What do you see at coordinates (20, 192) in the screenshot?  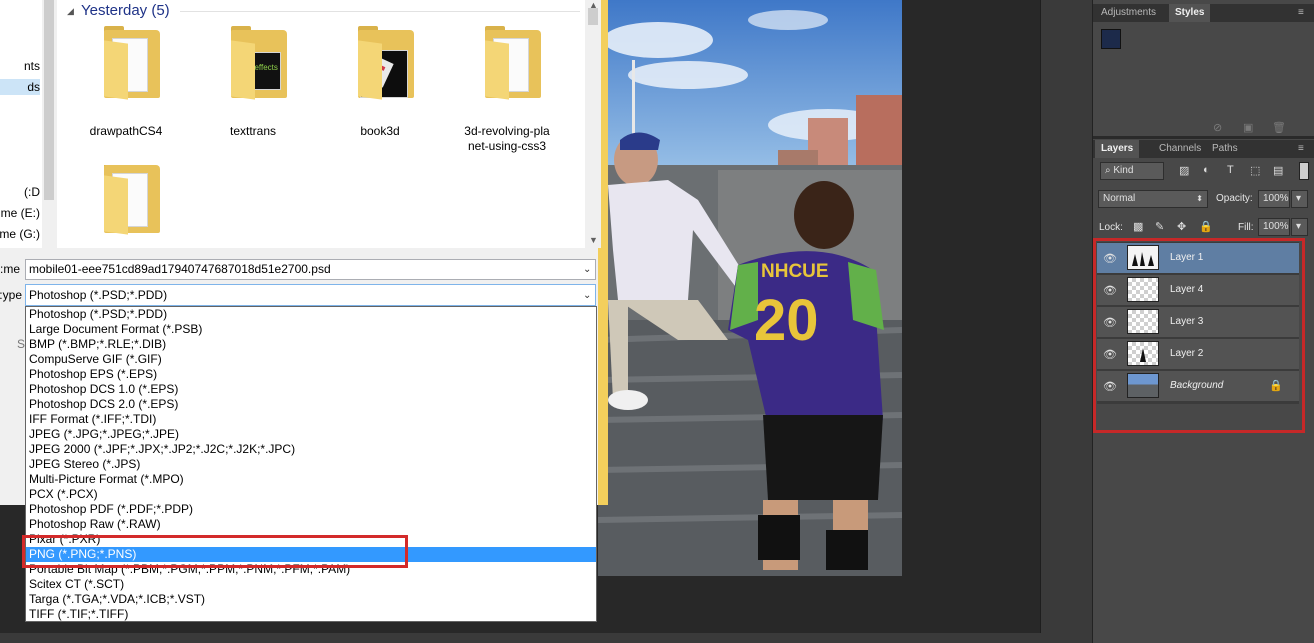 I see `nav-item: D:)` at bounding box center [20, 192].